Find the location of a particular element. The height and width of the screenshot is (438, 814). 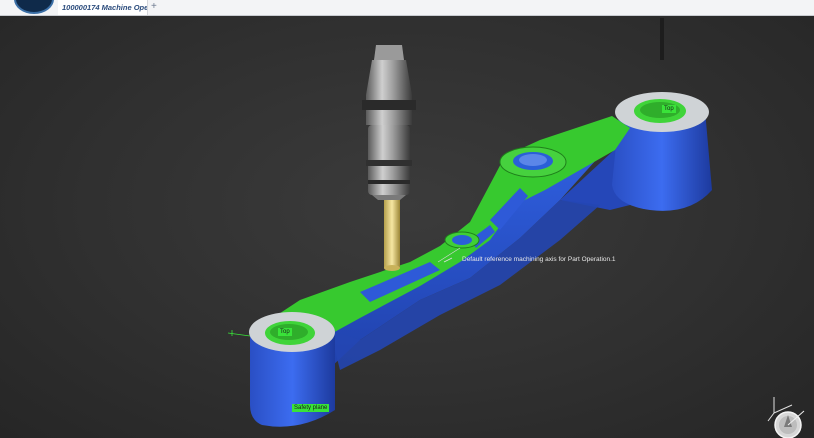

cutting-tool is located at coordinates (392, 234).